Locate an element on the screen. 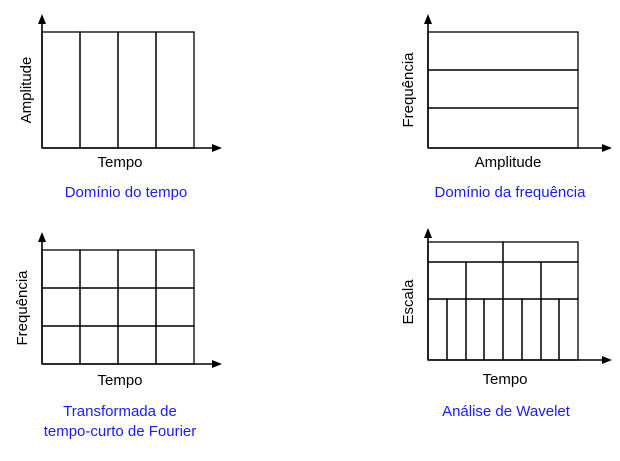 This screenshot has height=461, width=620. x-axis-label: Amplitude is located at coordinates (508, 162).